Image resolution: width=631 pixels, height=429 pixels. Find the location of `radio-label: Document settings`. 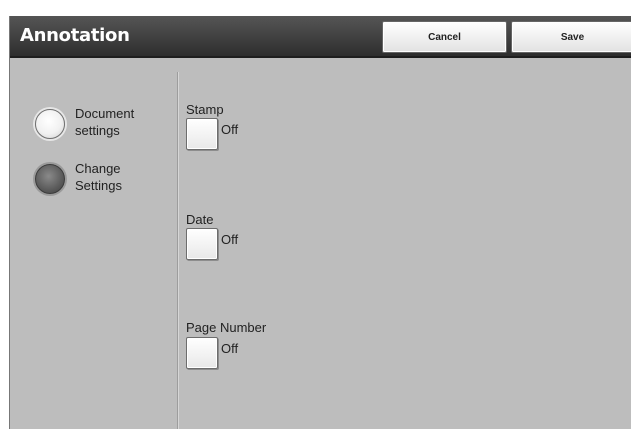

radio-label: Document settings is located at coordinates (120, 122).